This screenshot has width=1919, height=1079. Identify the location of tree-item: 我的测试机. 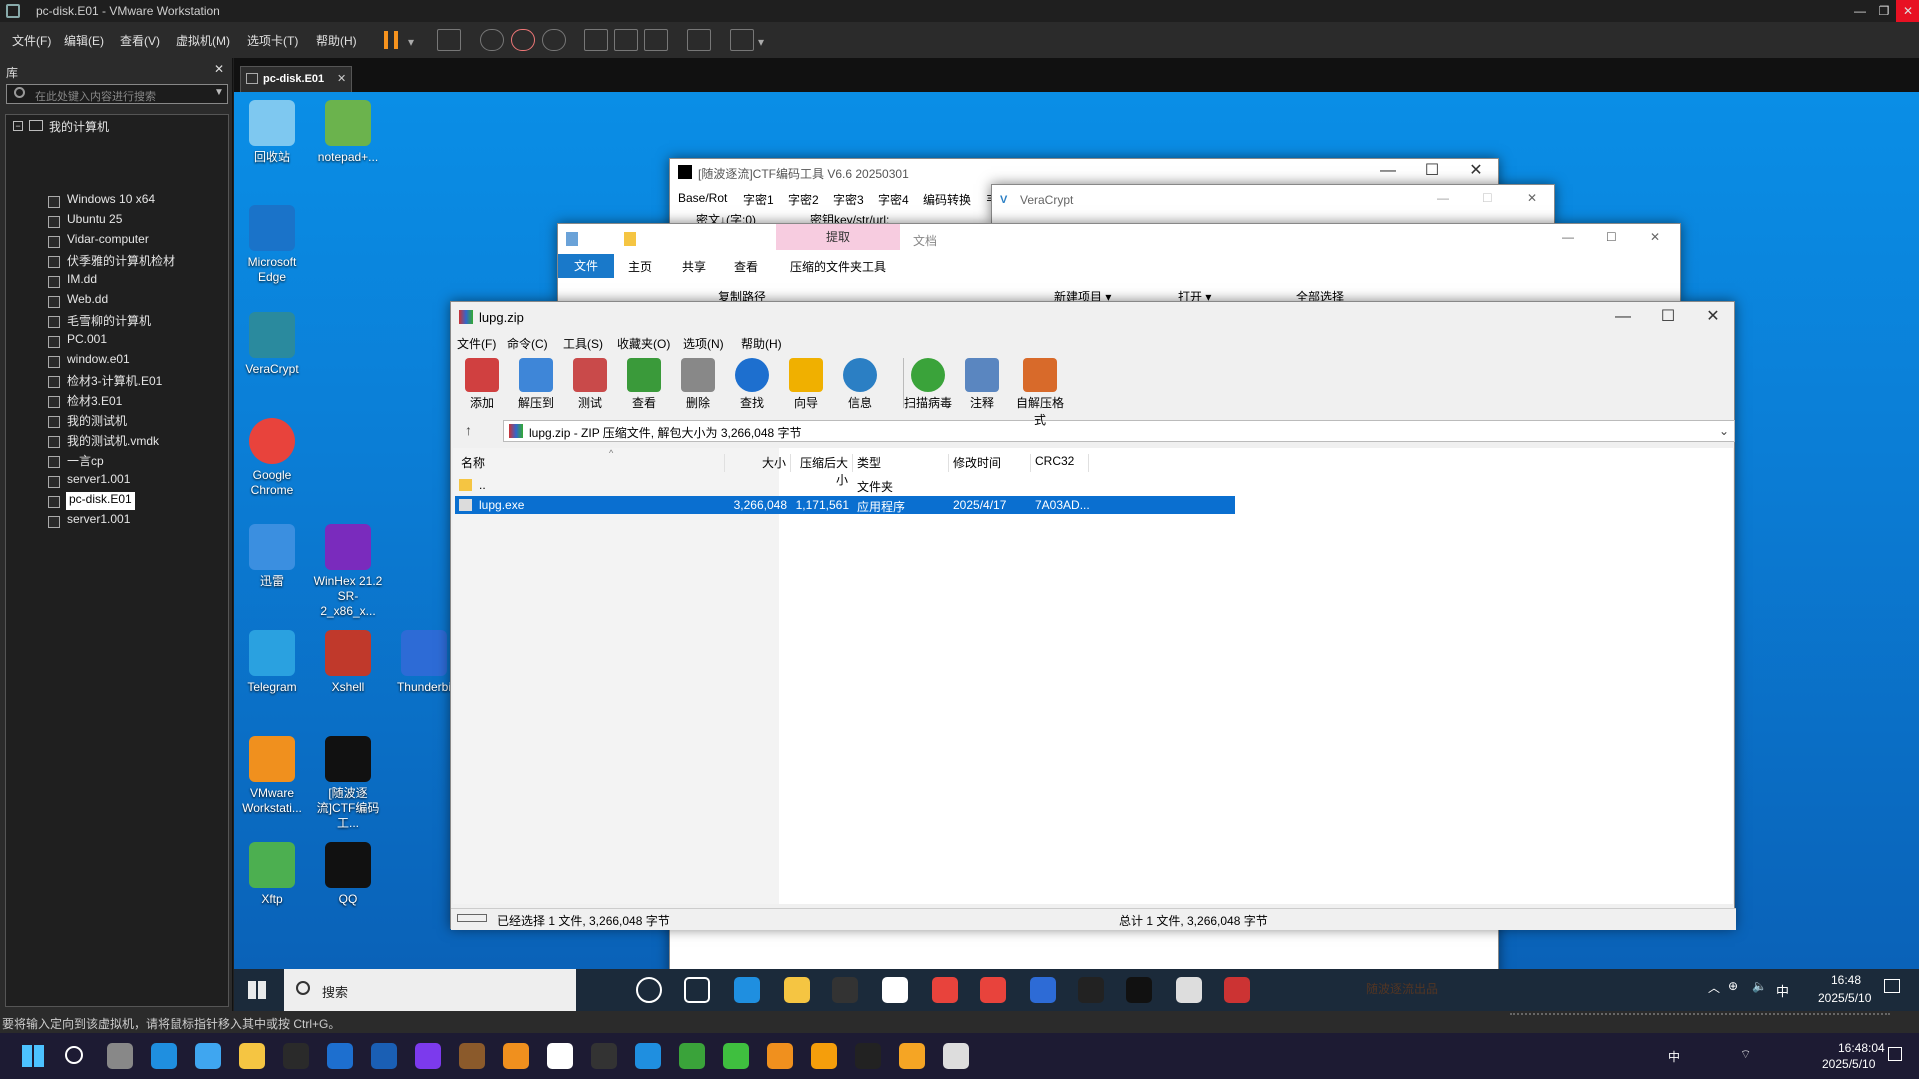
(97, 421).